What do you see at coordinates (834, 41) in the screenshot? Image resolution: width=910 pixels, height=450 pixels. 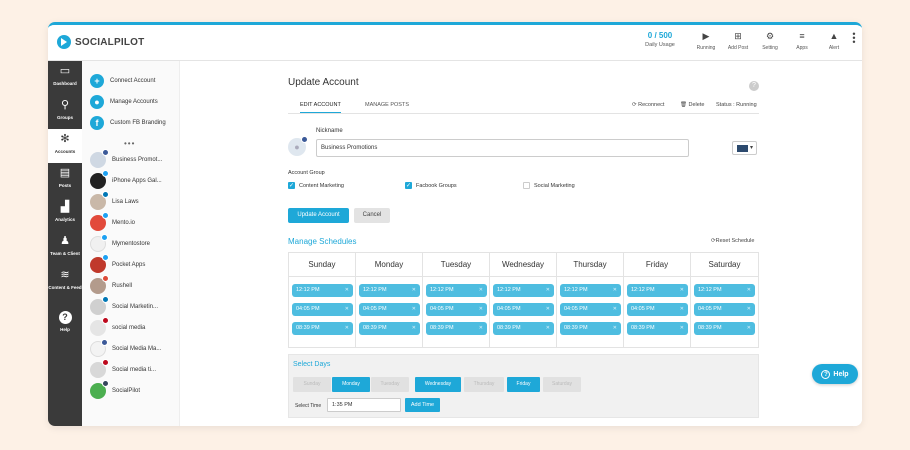 I see `alert-button: ▲ Alert` at bounding box center [834, 41].